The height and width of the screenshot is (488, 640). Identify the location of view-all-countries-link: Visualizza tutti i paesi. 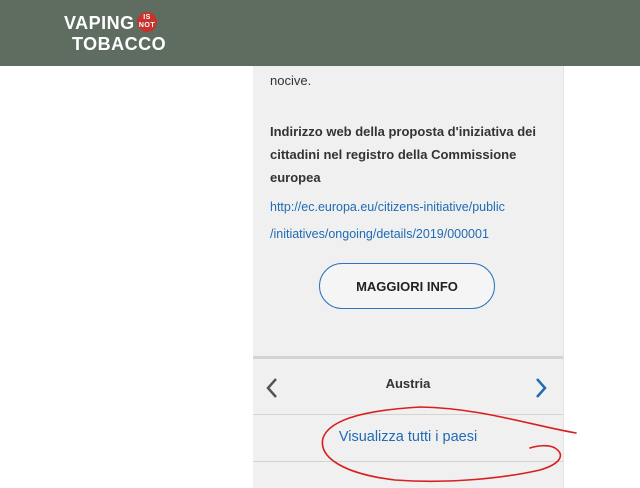
(408, 437).